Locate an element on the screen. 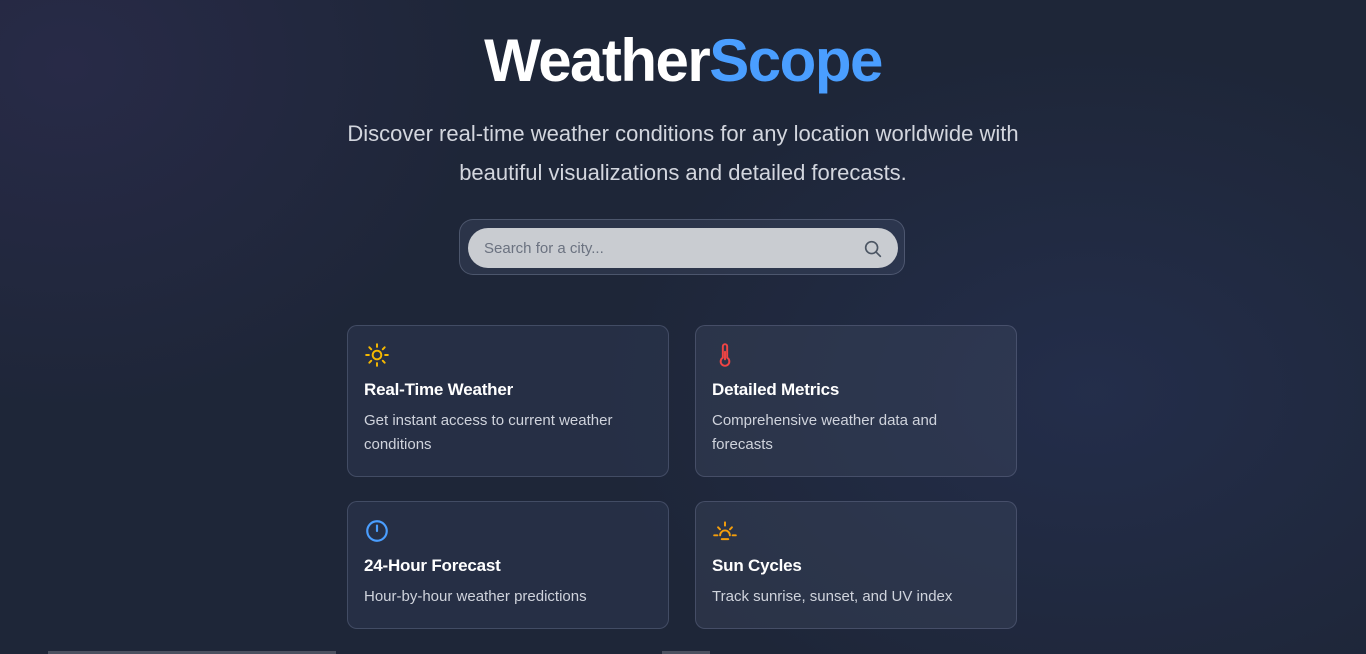 The width and height of the screenshot is (1366, 654). thermometer-icon is located at coordinates (725, 355).